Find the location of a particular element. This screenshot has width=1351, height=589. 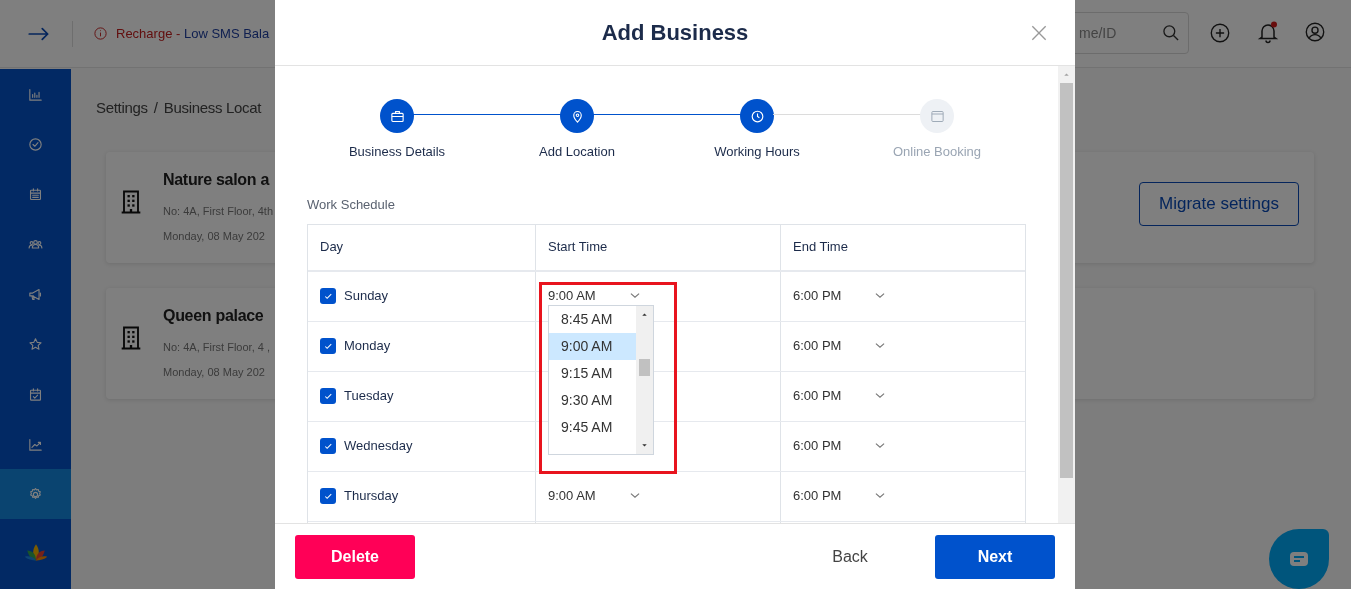

scrollbar is located at coordinates (1066, 294).